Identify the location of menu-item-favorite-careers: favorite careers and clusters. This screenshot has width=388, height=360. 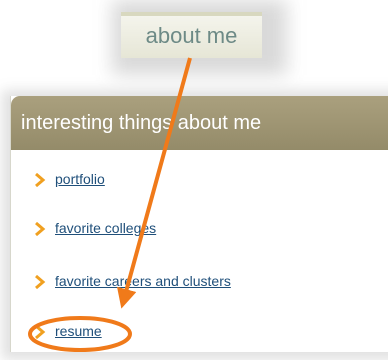
(132, 281).